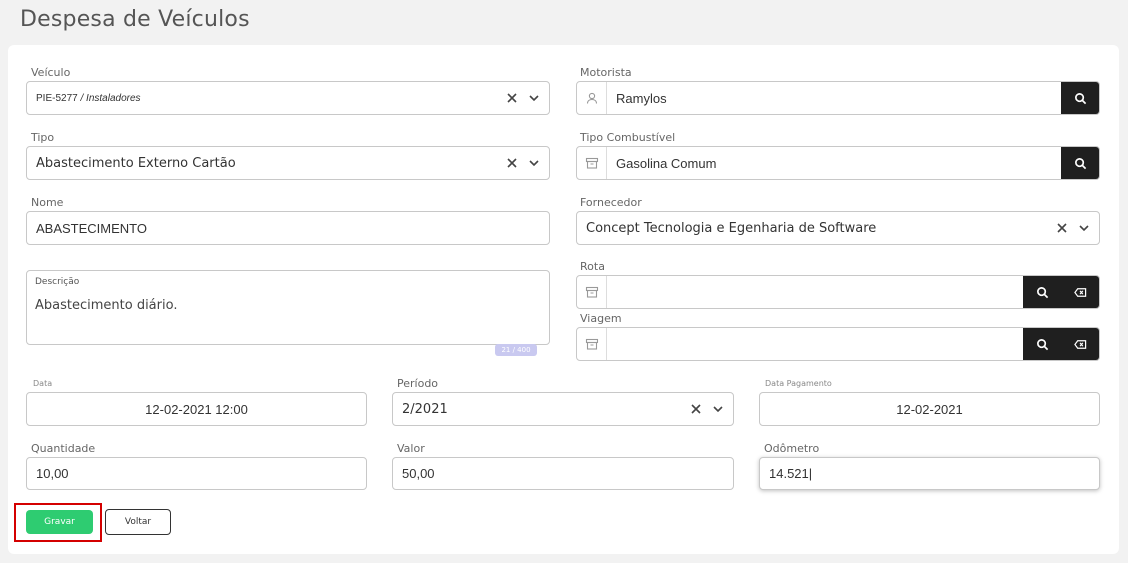  Describe the element at coordinates (592, 98) in the screenshot. I see `user-icon` at that location.